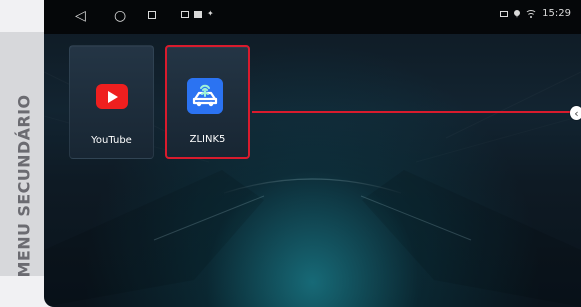 This screenshot has height=307, width=581. I want to click on side-panel: MENU SECUNDÁRIO, so click(24, 155).